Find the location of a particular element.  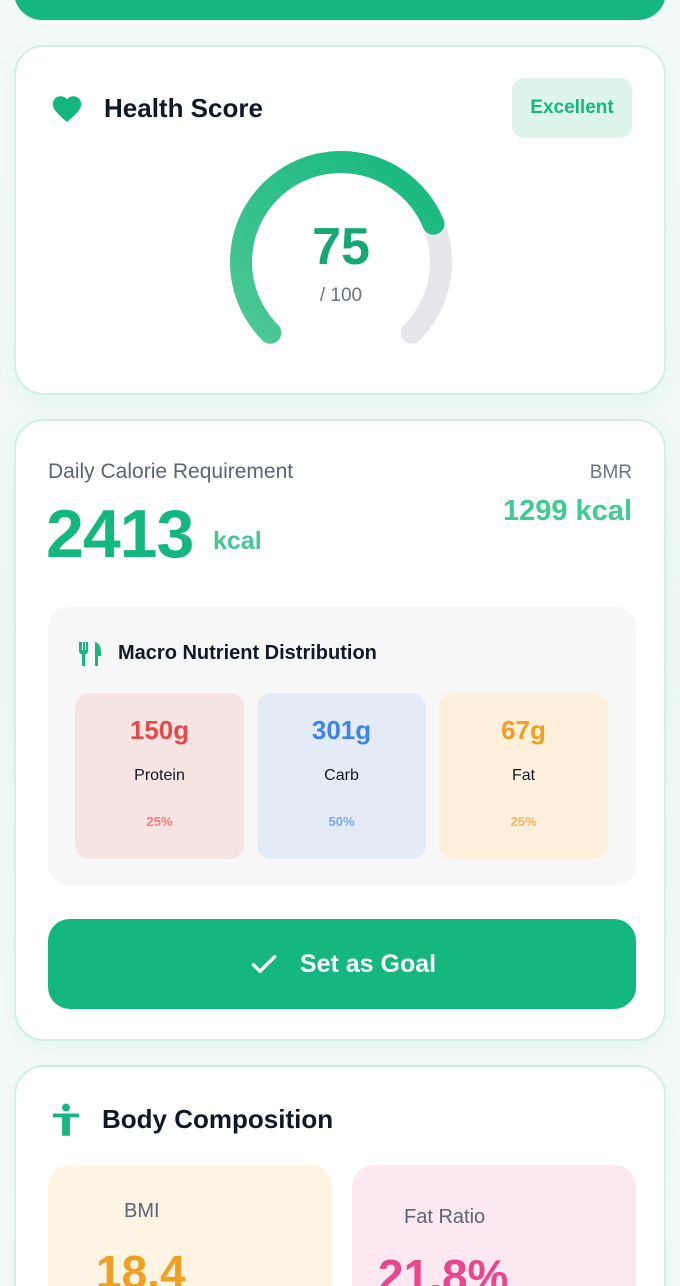

macro-tile-carb: 301g Carb 50% is located at coordinates (341, 776).